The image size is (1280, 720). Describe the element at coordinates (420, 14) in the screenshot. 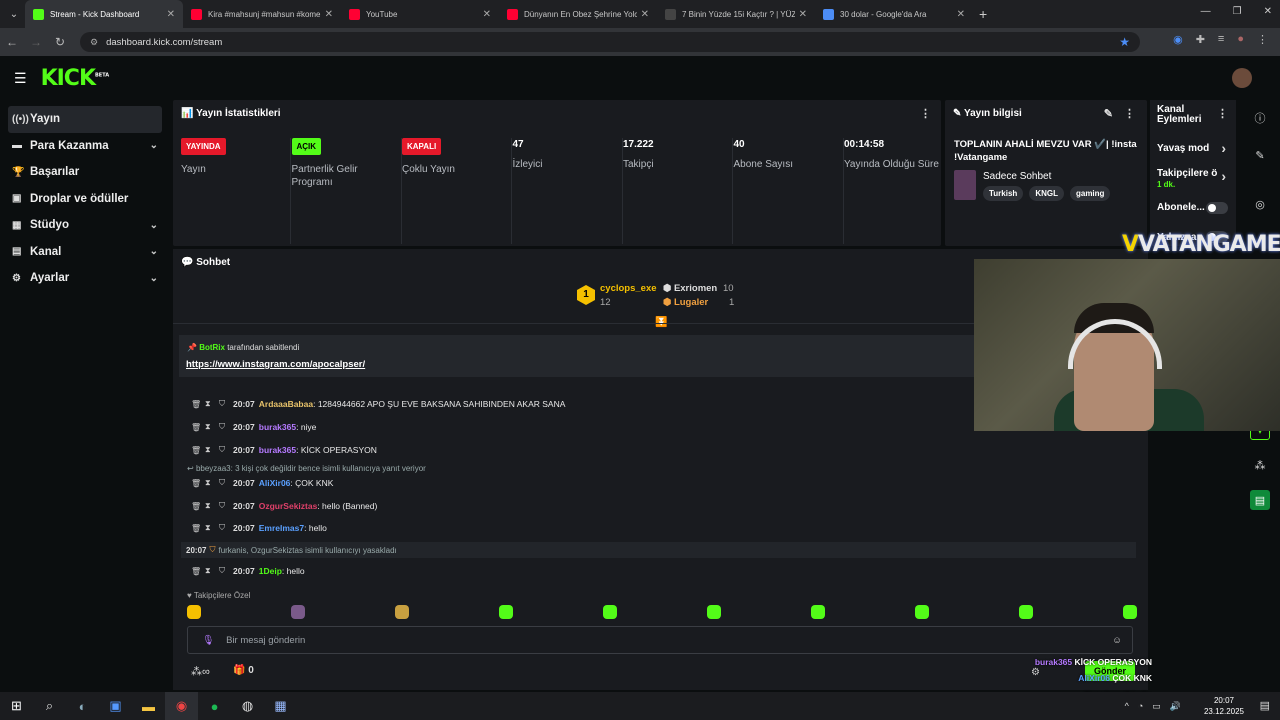

I see `browser-tab: YouTube ✕` at that location.